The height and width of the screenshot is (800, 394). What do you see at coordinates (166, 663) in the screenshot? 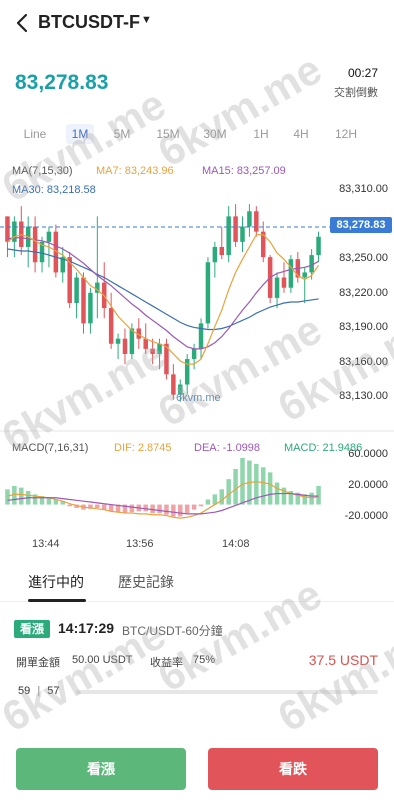
I see `order-rate-label: 收益率` at bounding box center [166, 663].